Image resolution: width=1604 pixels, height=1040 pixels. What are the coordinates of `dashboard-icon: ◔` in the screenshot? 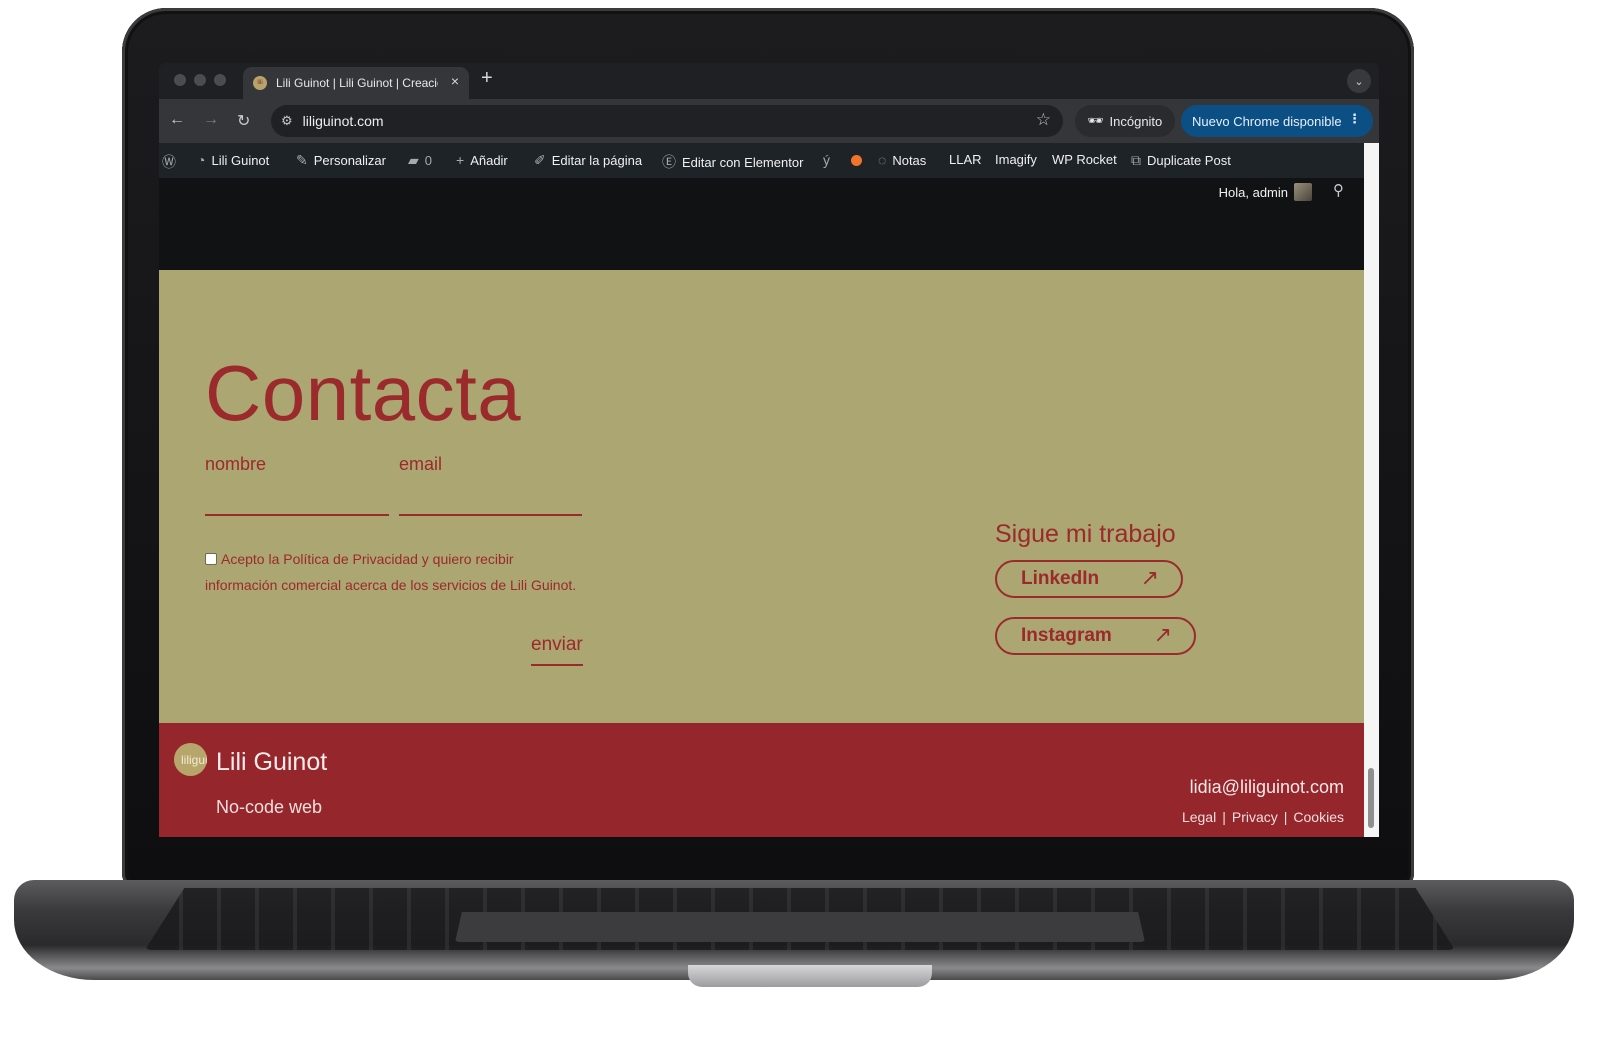 It's located at (201, 160).